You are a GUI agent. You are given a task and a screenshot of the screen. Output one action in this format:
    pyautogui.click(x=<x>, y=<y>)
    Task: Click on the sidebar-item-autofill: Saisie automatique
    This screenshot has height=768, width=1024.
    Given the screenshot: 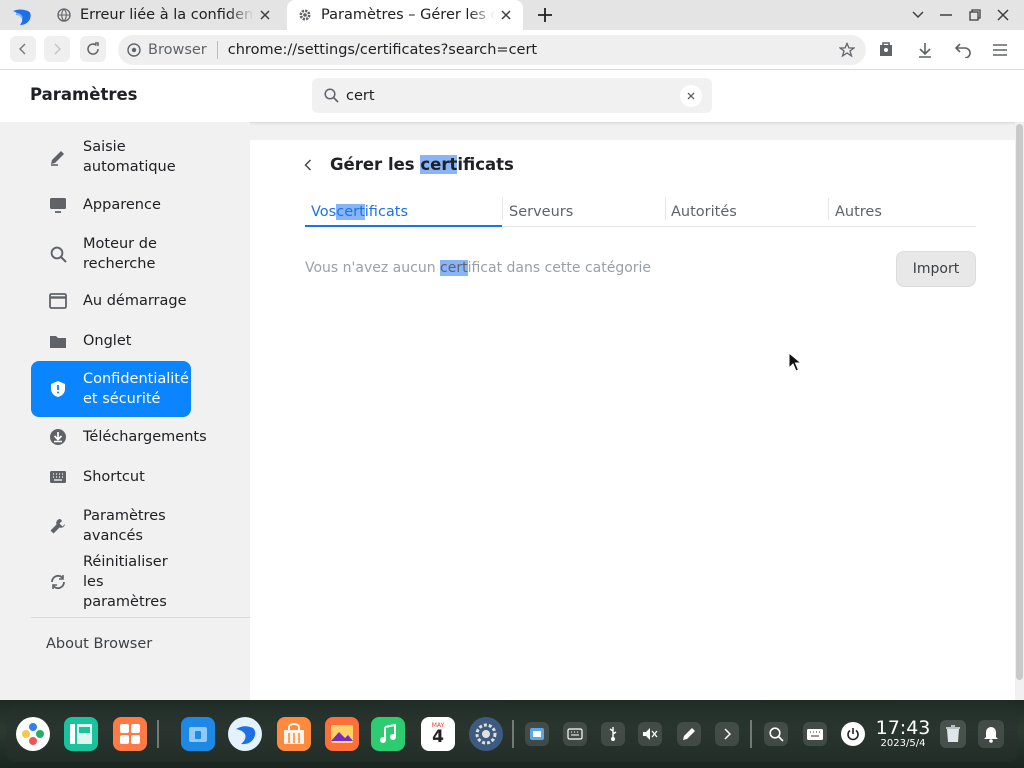 What is the action you would take?
    pyautogui.click(x=111, y=157)
    